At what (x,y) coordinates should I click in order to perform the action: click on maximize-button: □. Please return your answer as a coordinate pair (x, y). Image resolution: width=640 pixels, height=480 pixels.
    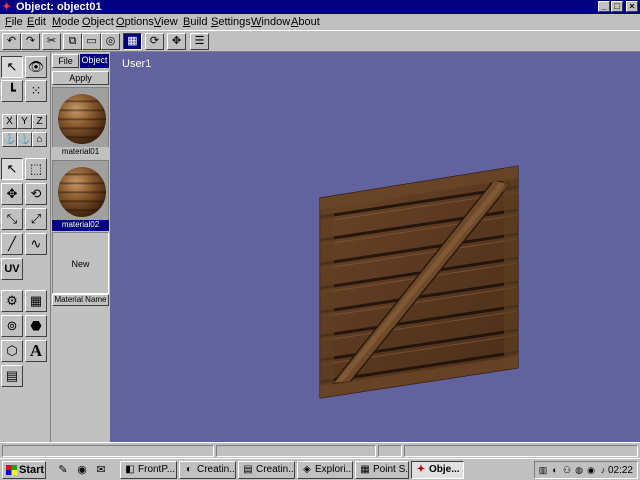
    Looking at the image, I should click on (617, 6).